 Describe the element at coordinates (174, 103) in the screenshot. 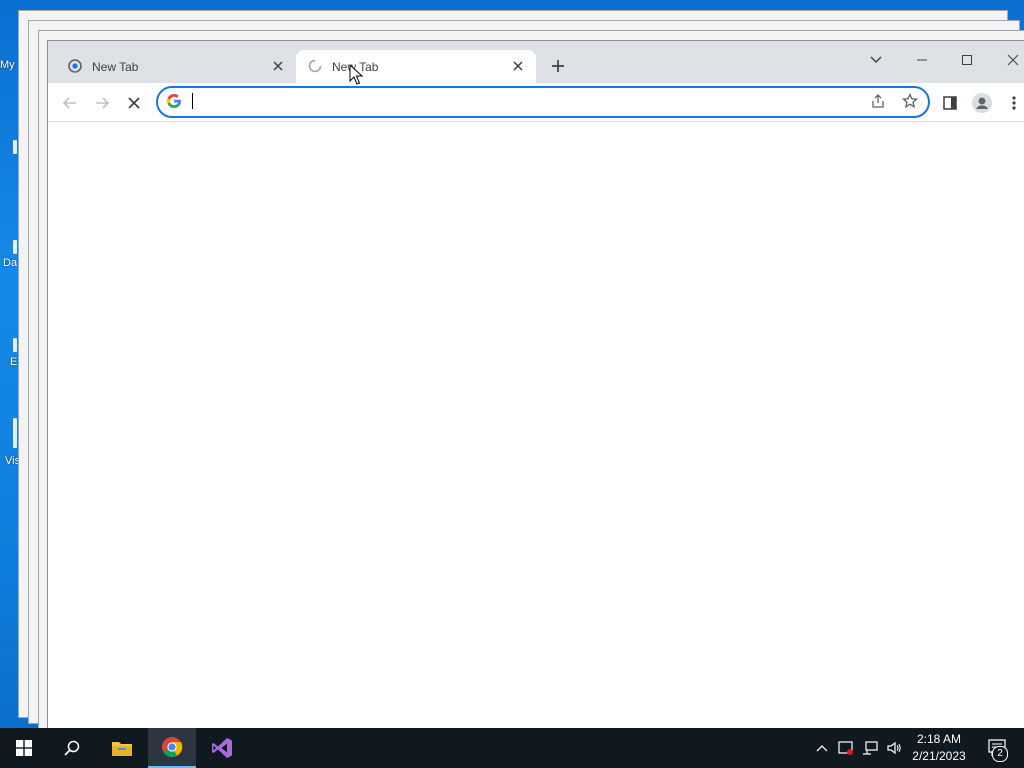

I see `google-icon` at that location.